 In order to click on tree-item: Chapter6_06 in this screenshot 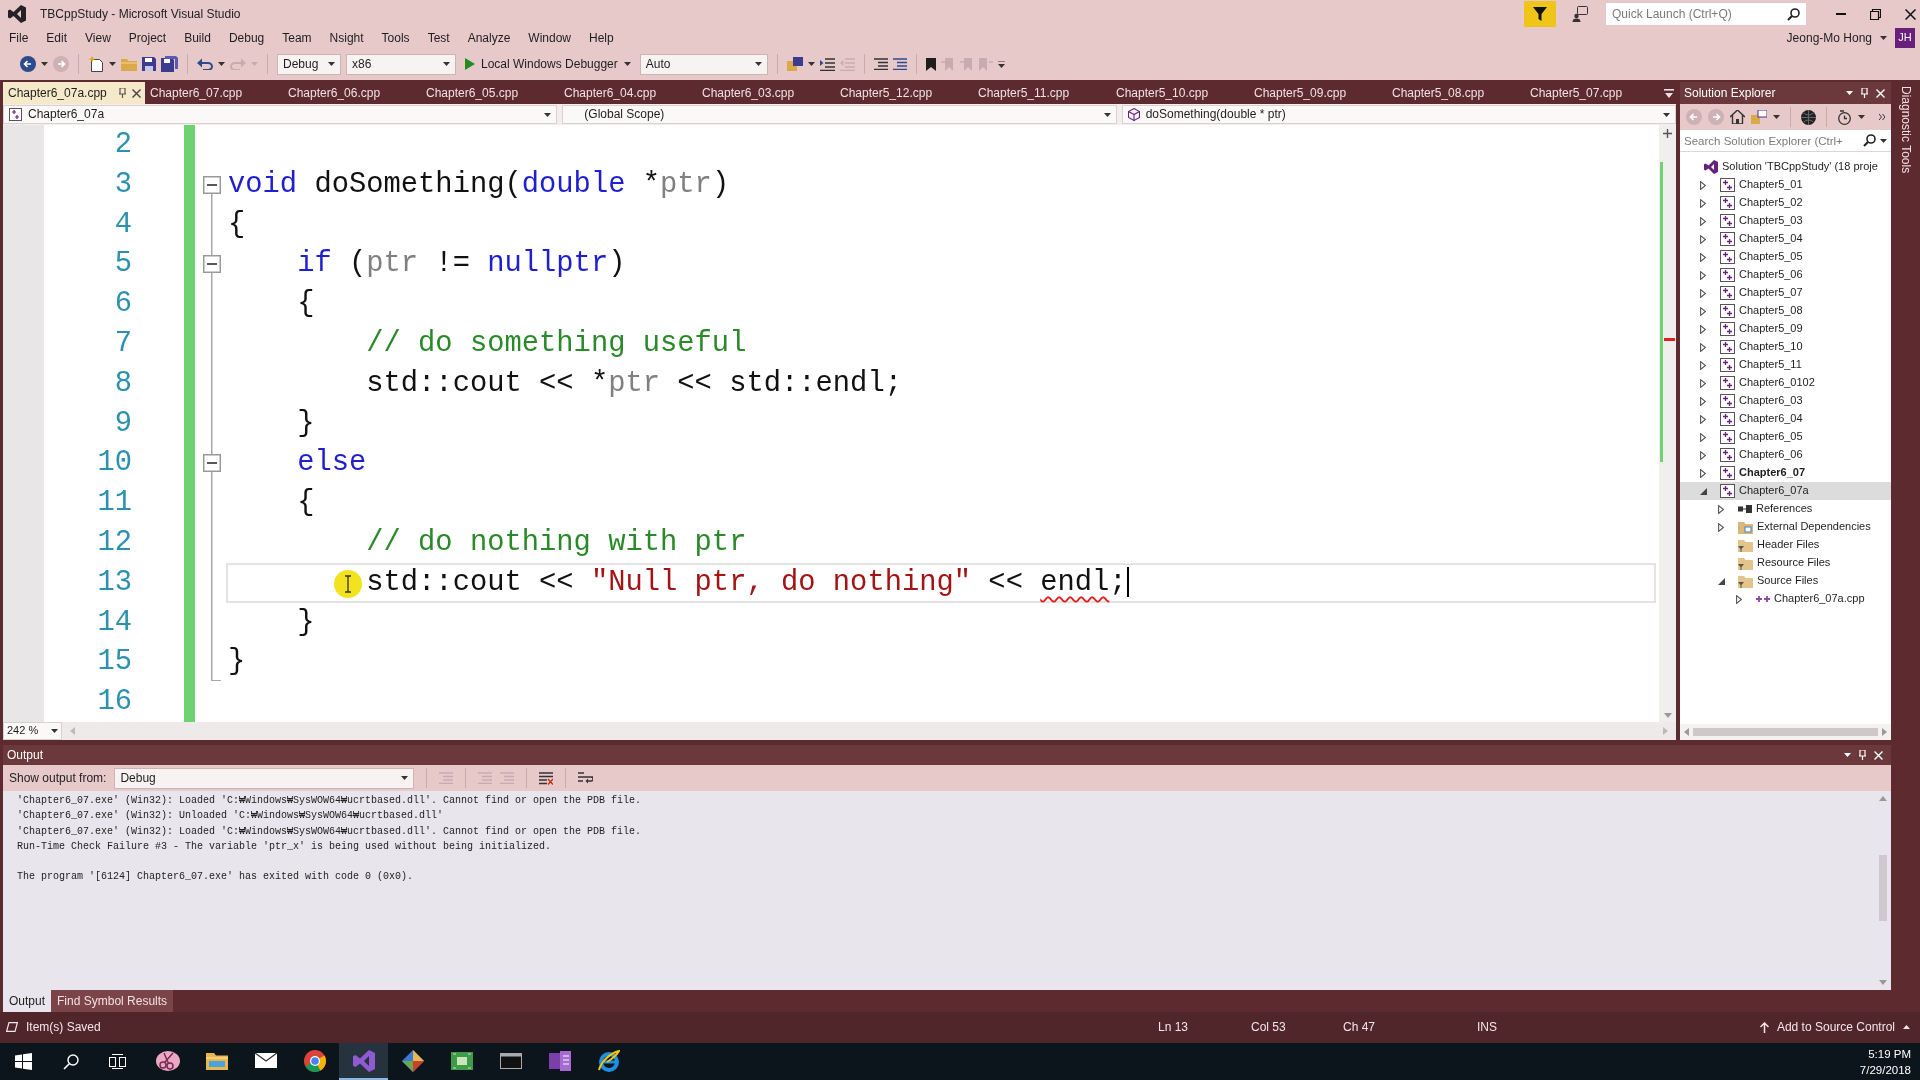, I will do `click(1785, 455)`.